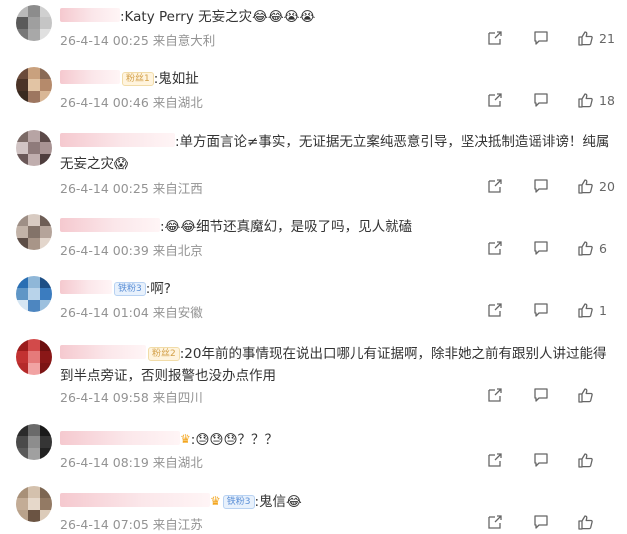 The image size is (627, 534). I want to click on comment-location: 来自四川, so click(177, 397).